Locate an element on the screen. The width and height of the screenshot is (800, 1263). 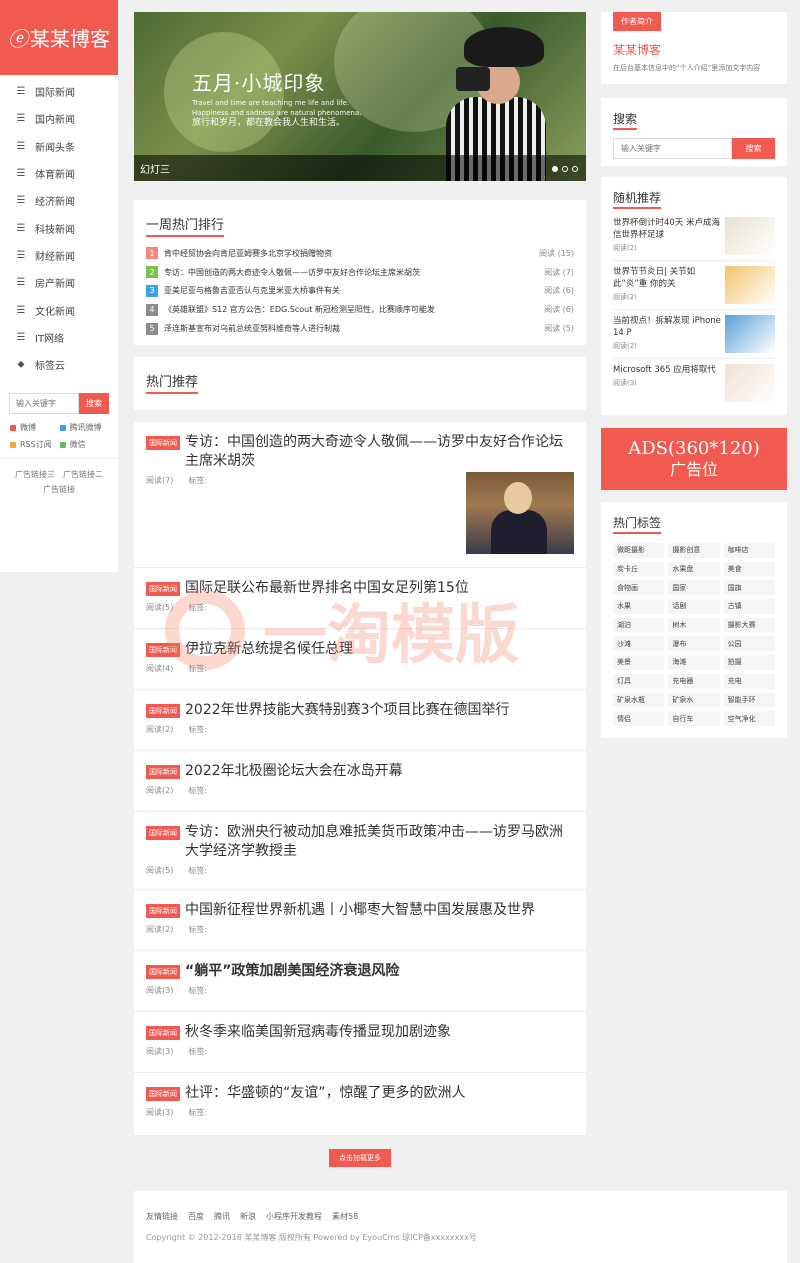
article-title: 2022年世界技能大赛特别赛3个项目比赛在德国举行 is located at coordinates (347, 710).